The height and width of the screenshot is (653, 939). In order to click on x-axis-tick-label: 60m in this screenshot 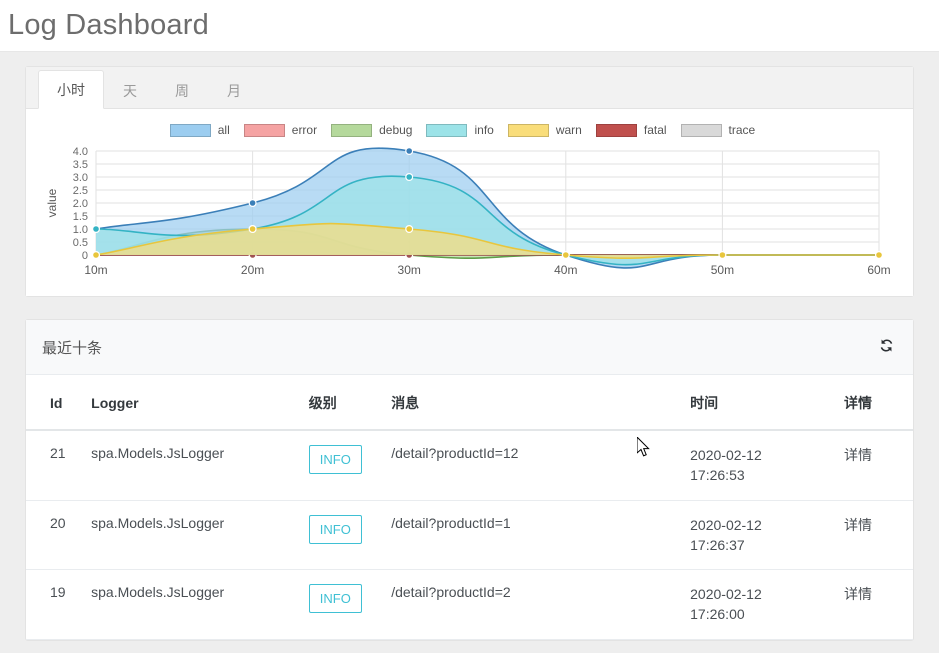, I will do `click(878, 270)`.